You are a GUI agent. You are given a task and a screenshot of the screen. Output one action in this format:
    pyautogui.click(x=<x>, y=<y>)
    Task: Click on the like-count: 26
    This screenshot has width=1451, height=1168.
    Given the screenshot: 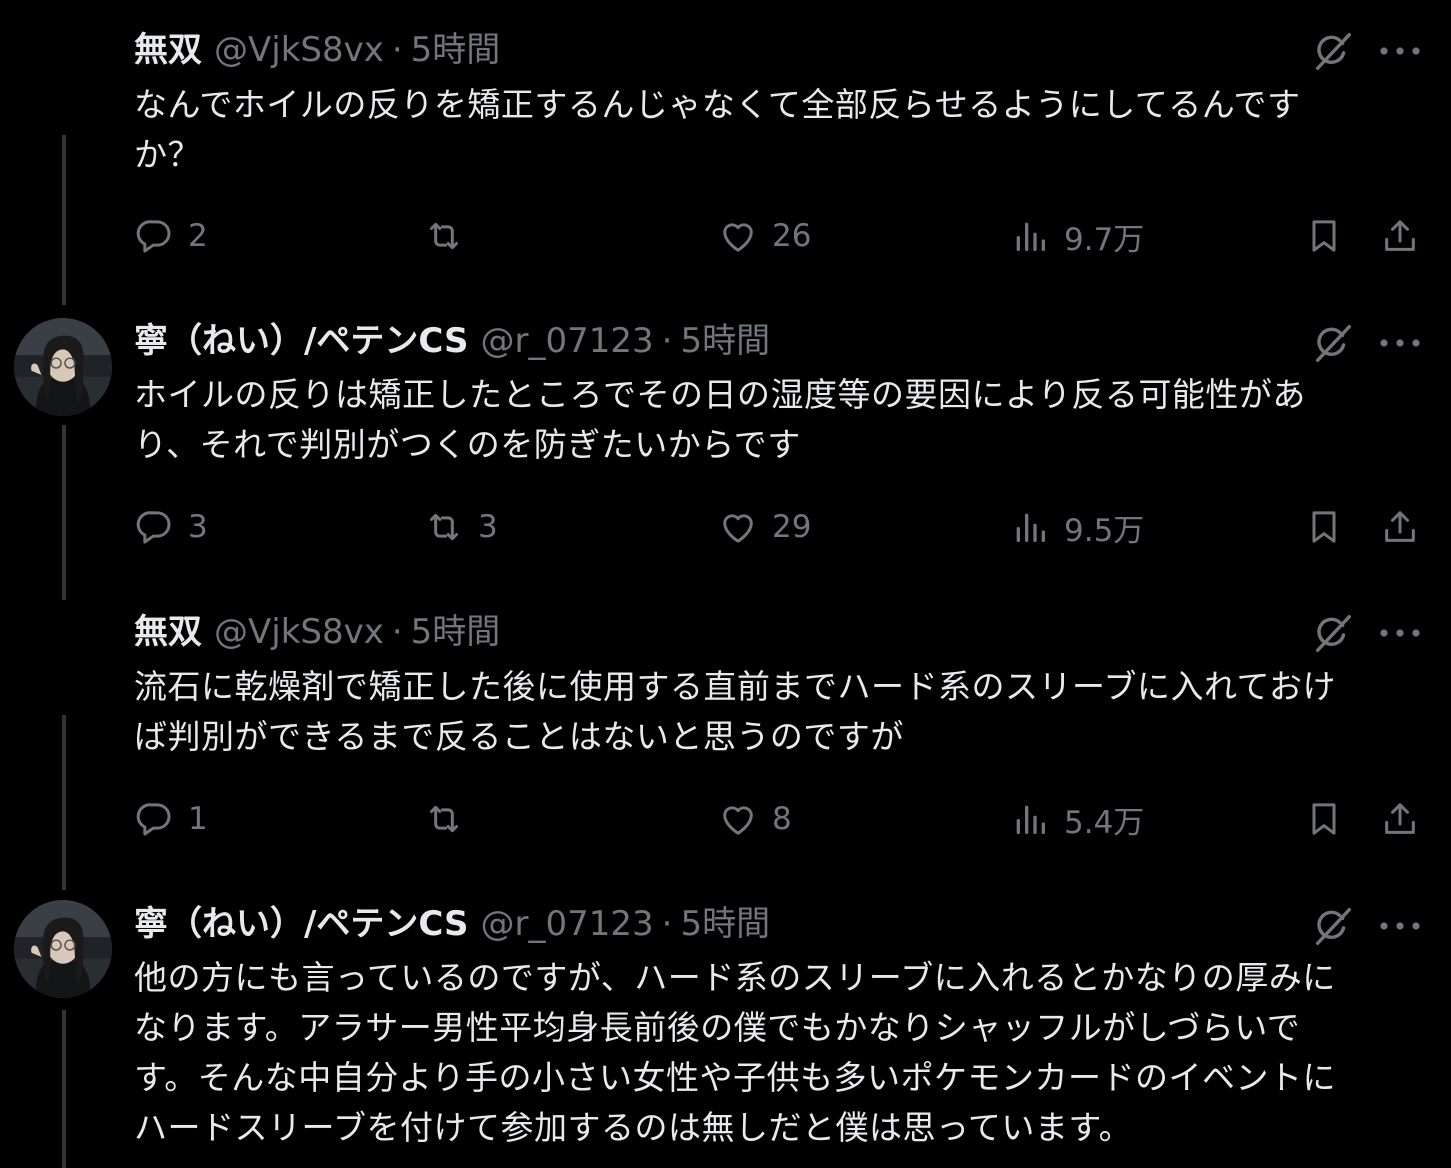 What is the action you would take?
    pyautogui.click(x=792, y=236)
    